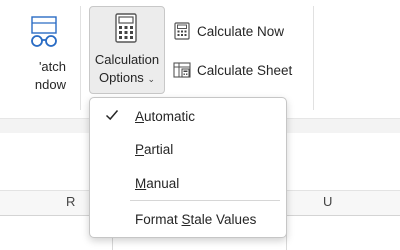 This screenshot has height=250, width=400. What do you see at coordinates (127, 68) in the screenshot?
I see `calculation-options-label: Calculation Options ⌄` at bounding box center [127, 68].